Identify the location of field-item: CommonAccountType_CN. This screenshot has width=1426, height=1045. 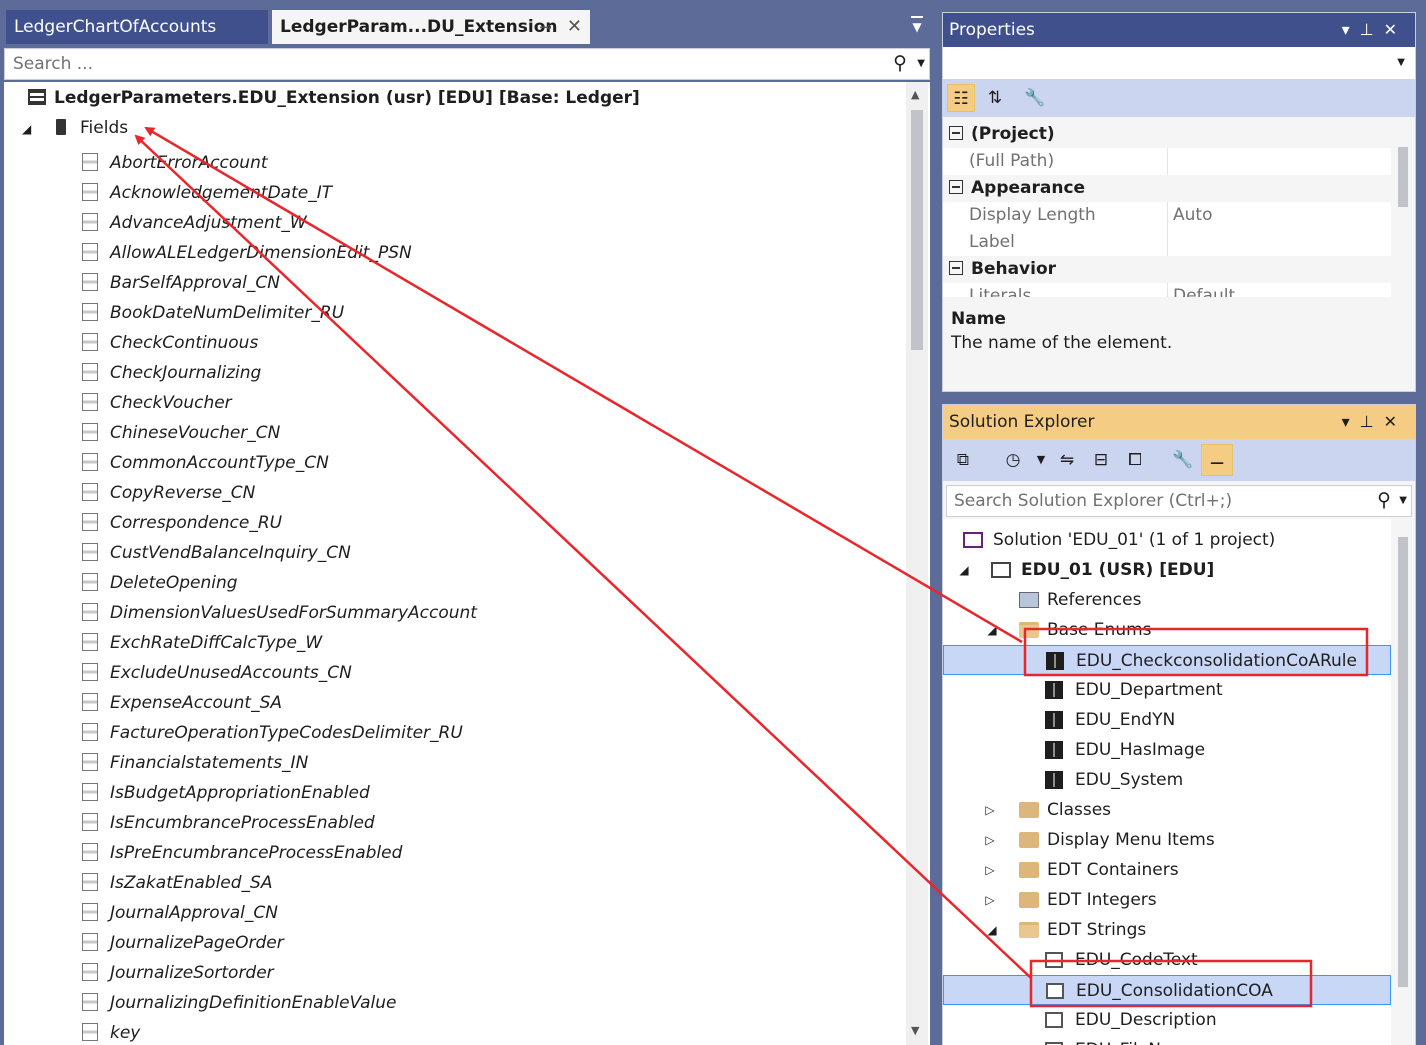
(279, 463).